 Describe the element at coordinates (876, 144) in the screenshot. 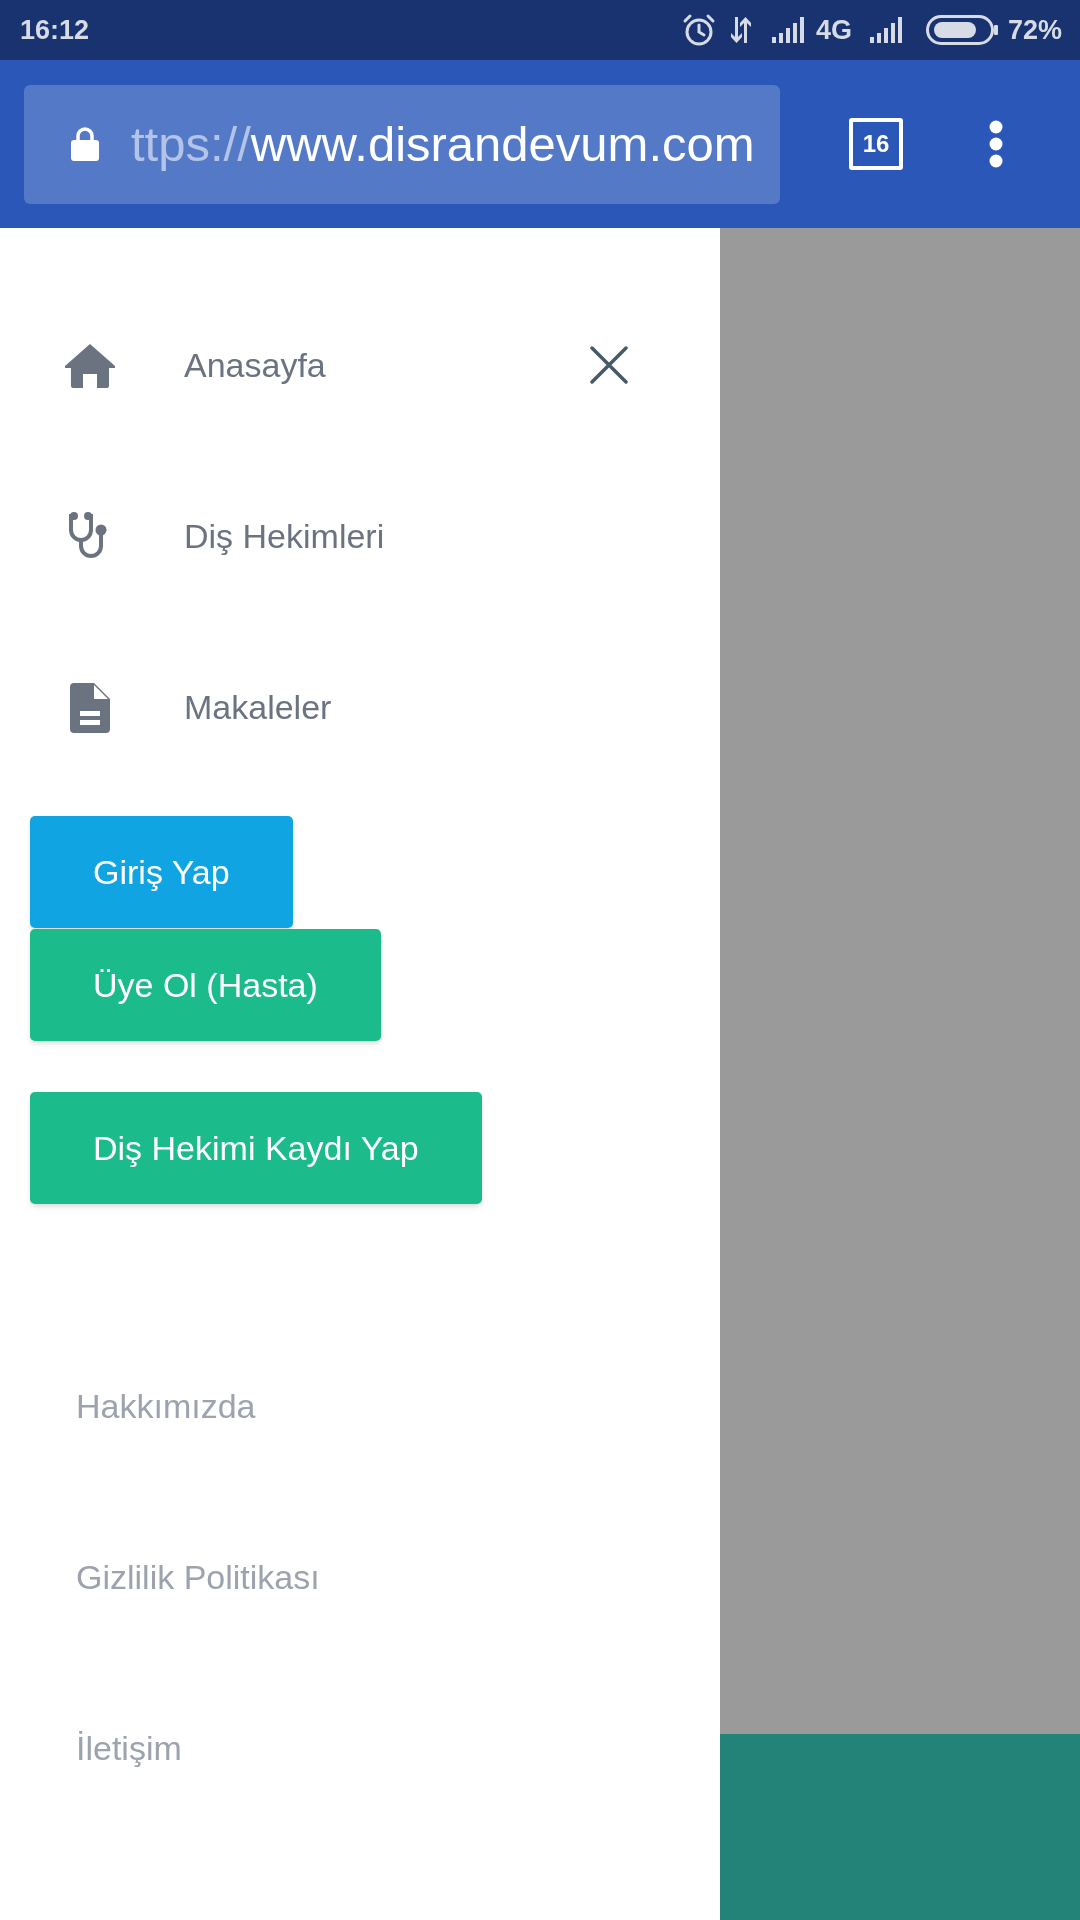

I see `tab-switcher-button: 16` at that location.